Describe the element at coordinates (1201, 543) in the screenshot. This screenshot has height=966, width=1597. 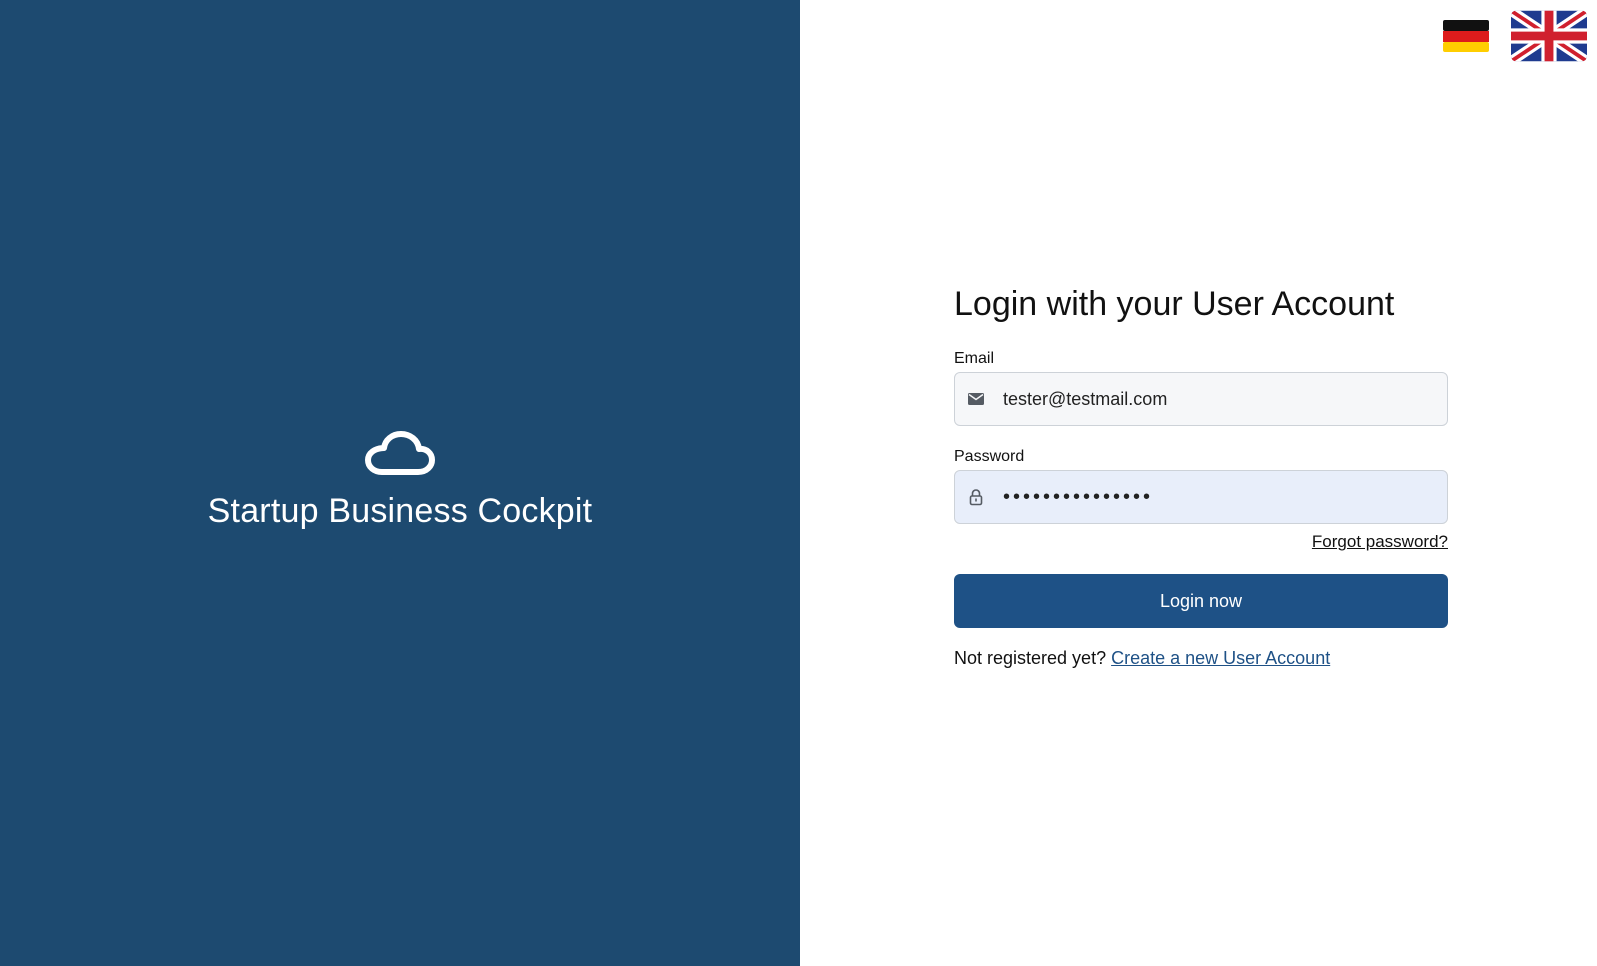
I see `forgot-password-row: Forgot password?` at that location.